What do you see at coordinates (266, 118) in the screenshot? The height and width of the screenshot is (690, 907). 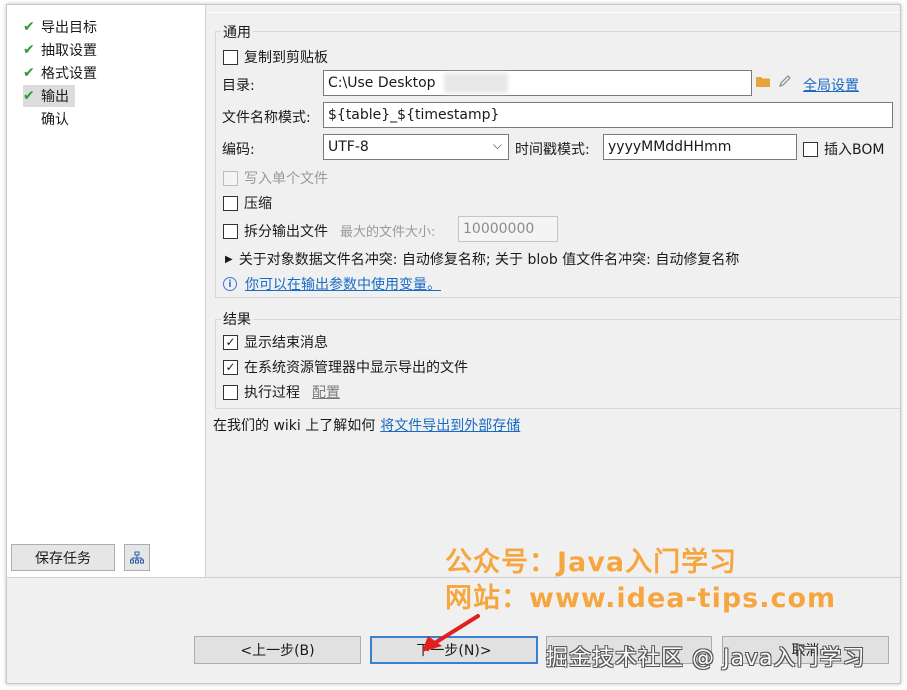 I see `filename-pattern-label: 文件名称模式:` at bounding box center [266, 118].